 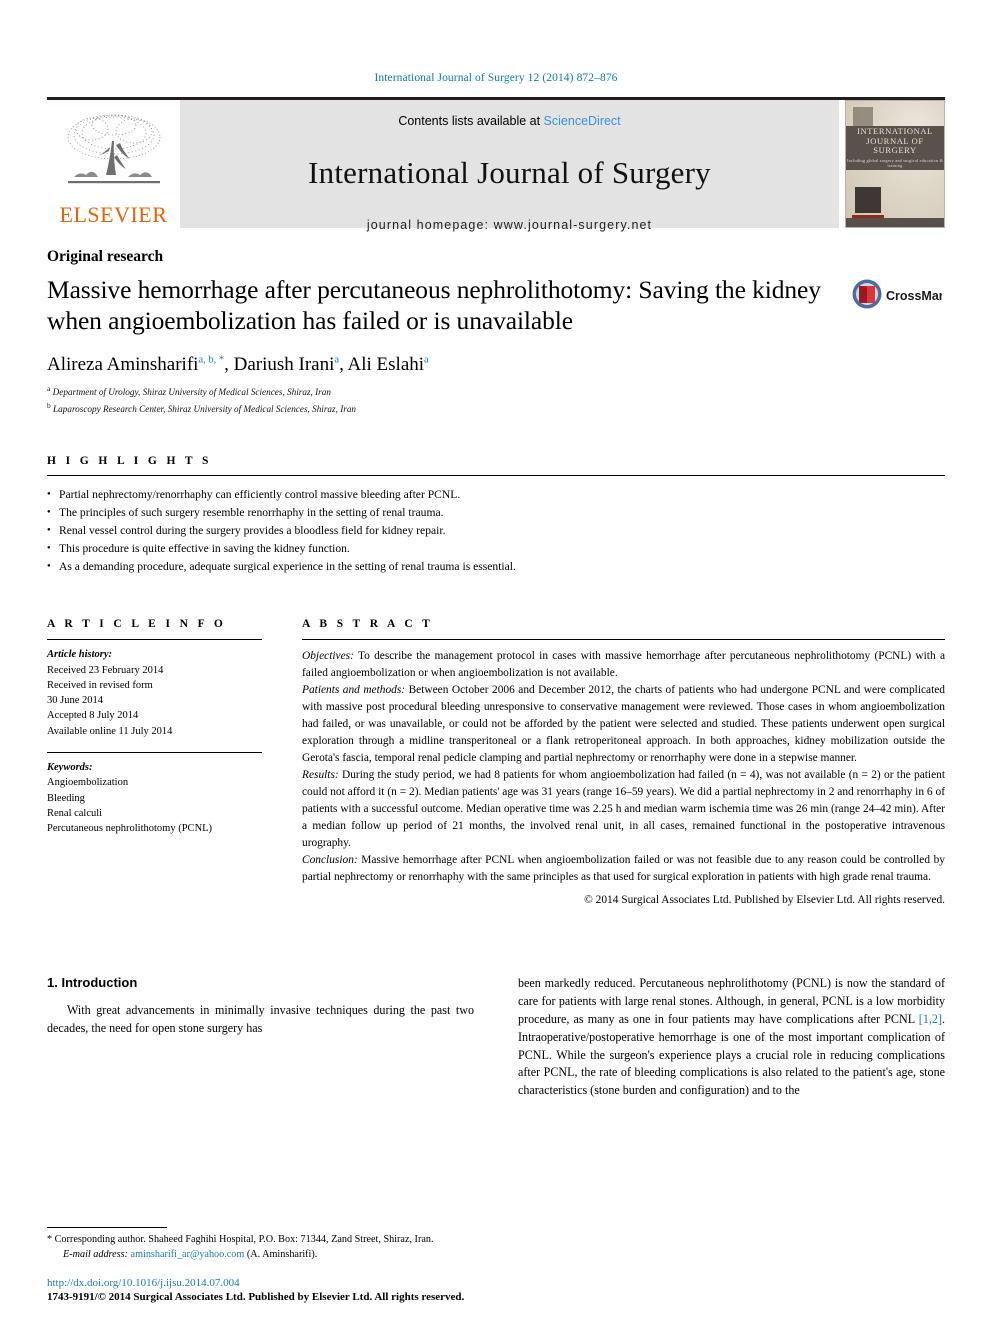 What do you see at coordinates (330, 859) in the screenshot?
I see `abstract-label-conclusion: Conclusion:` at bounding box center [330, 859].